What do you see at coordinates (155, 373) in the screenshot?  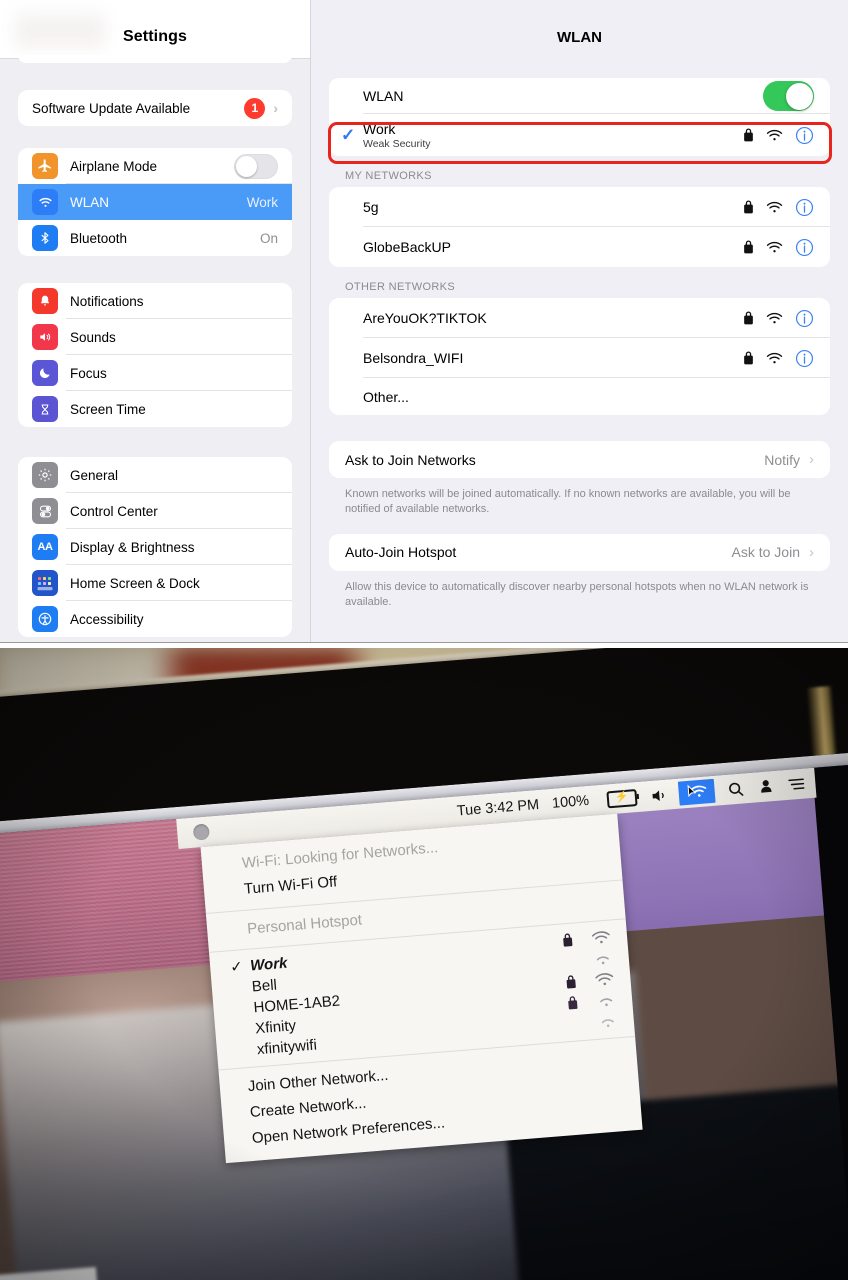 I see `sidebar-item-focus: Focus` at bounding box center [155, 373].